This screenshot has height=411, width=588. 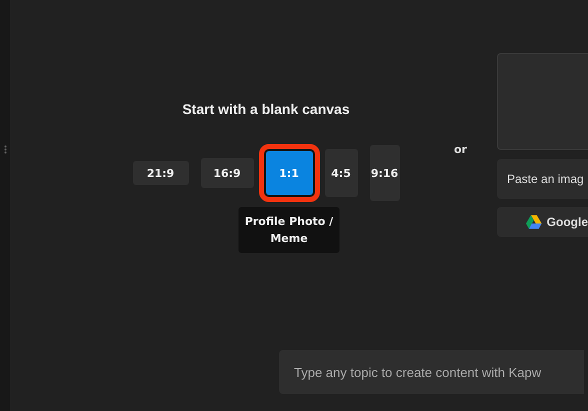 What do you see at coordinates (289, 230) in the screenshot?
I see `tooltip: Profile Photo / Meme` at bounding box center [289, 230].